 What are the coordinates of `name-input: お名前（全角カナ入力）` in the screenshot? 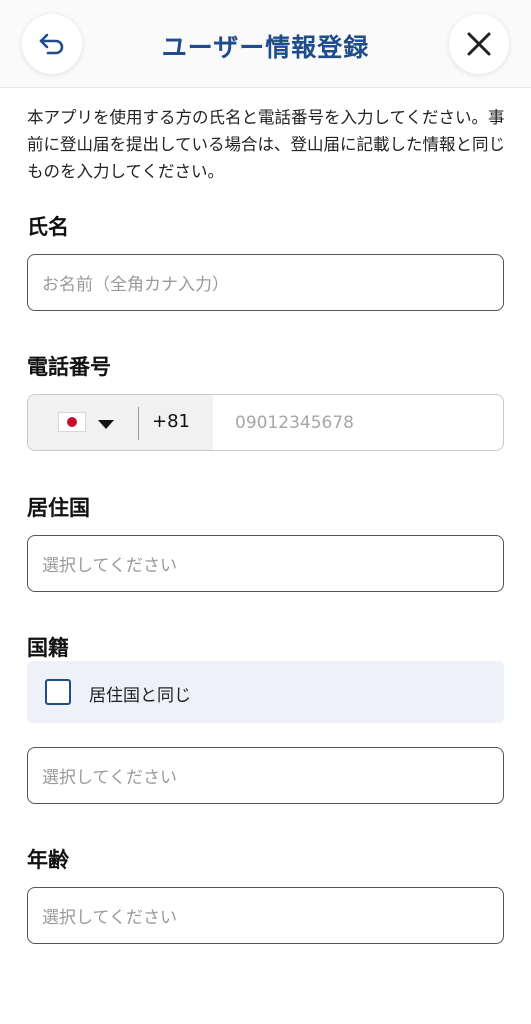 It's located at (265, 282).